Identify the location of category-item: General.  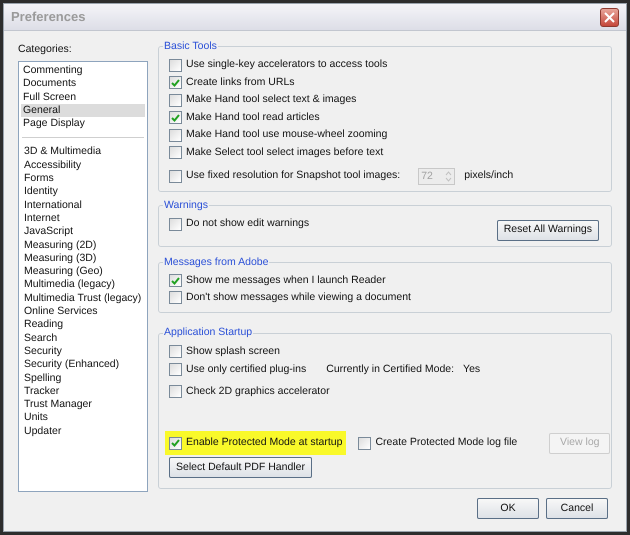
(83, 111).